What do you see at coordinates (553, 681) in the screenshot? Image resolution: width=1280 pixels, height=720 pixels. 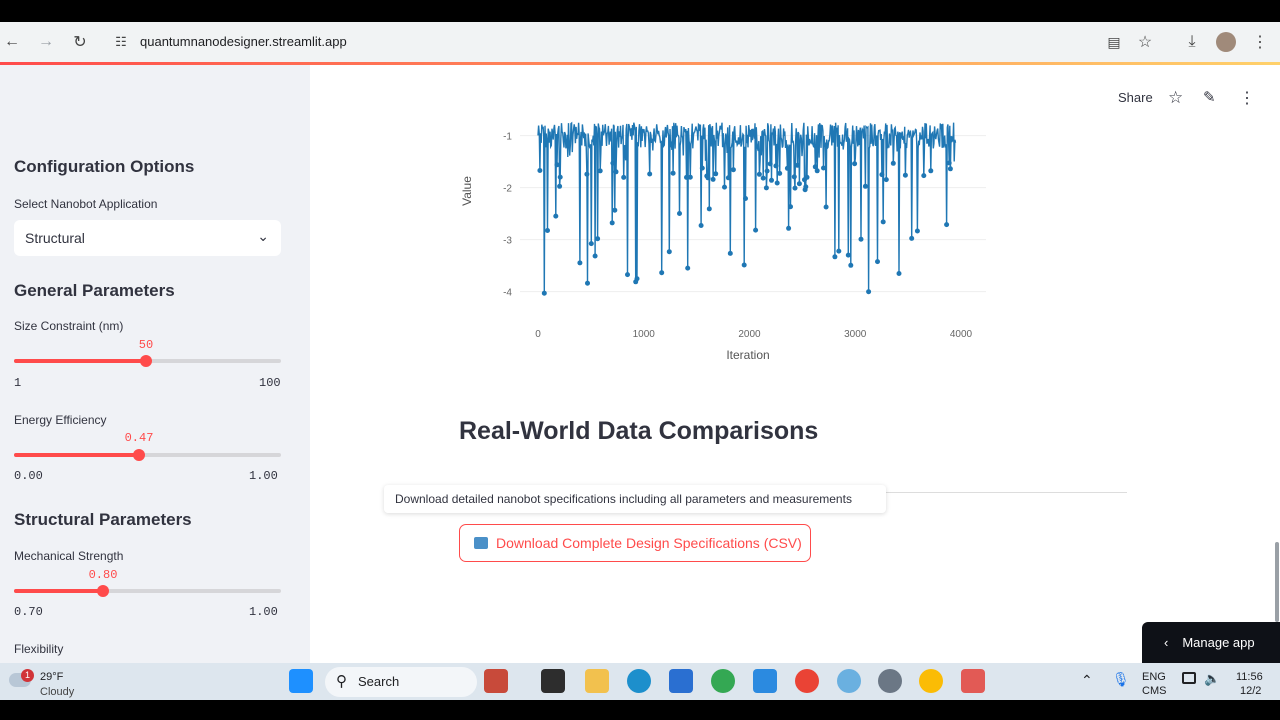 I see `task-view-icon` at bounding box center [553, 681].